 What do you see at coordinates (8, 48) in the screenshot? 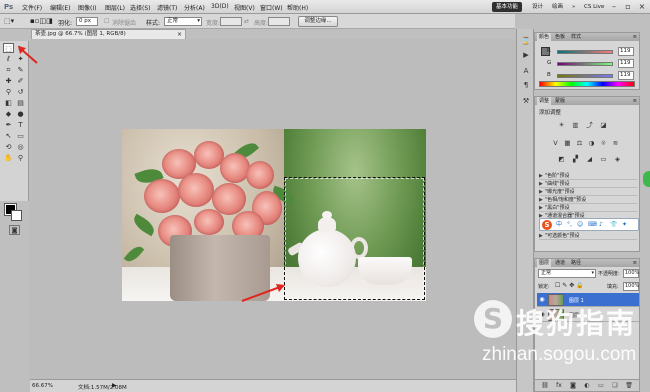
I see `rect-marquee-tool-icon: ⬚` at bounding box center [8, 48].